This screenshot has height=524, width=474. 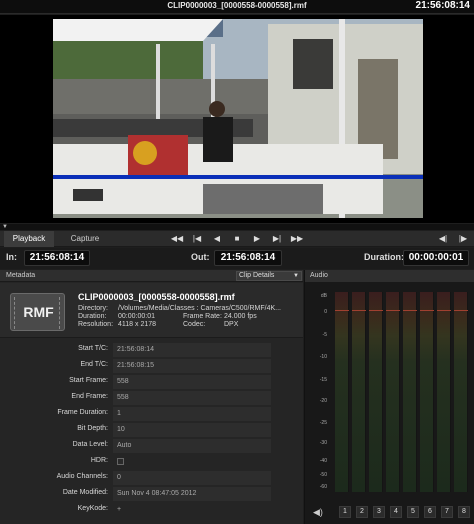 What do you see at coordinates (29, 239) in the screenshot?
I see `tab-playback: Playback` at bounding box center [29, 239].